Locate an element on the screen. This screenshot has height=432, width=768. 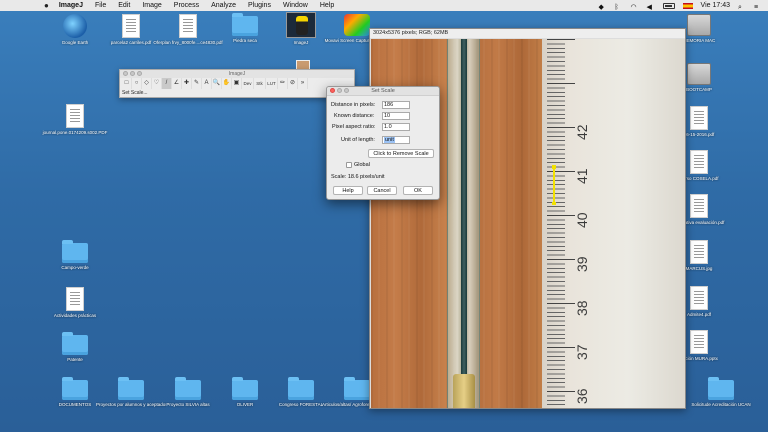
line-tool-icon: / is located at coordinates (167, 83).